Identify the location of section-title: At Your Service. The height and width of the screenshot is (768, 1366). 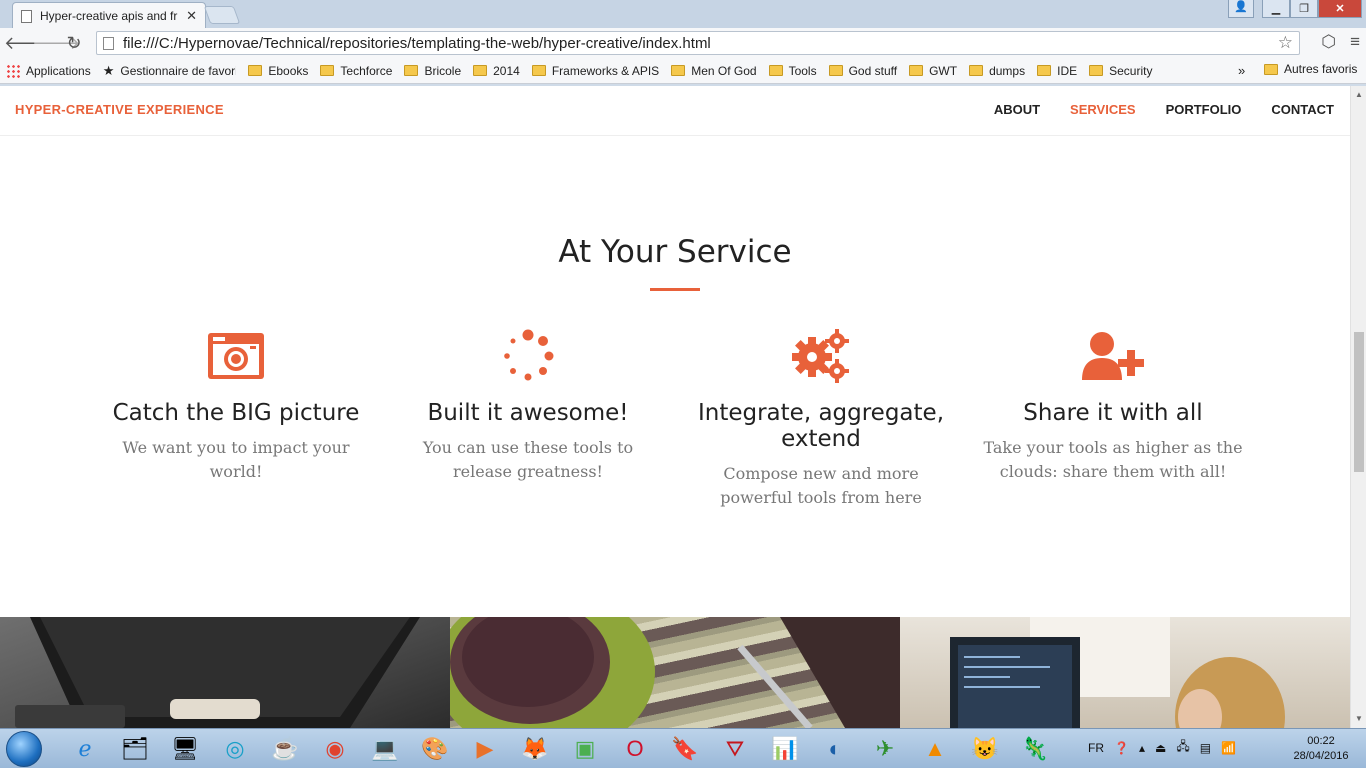
(675, 252).